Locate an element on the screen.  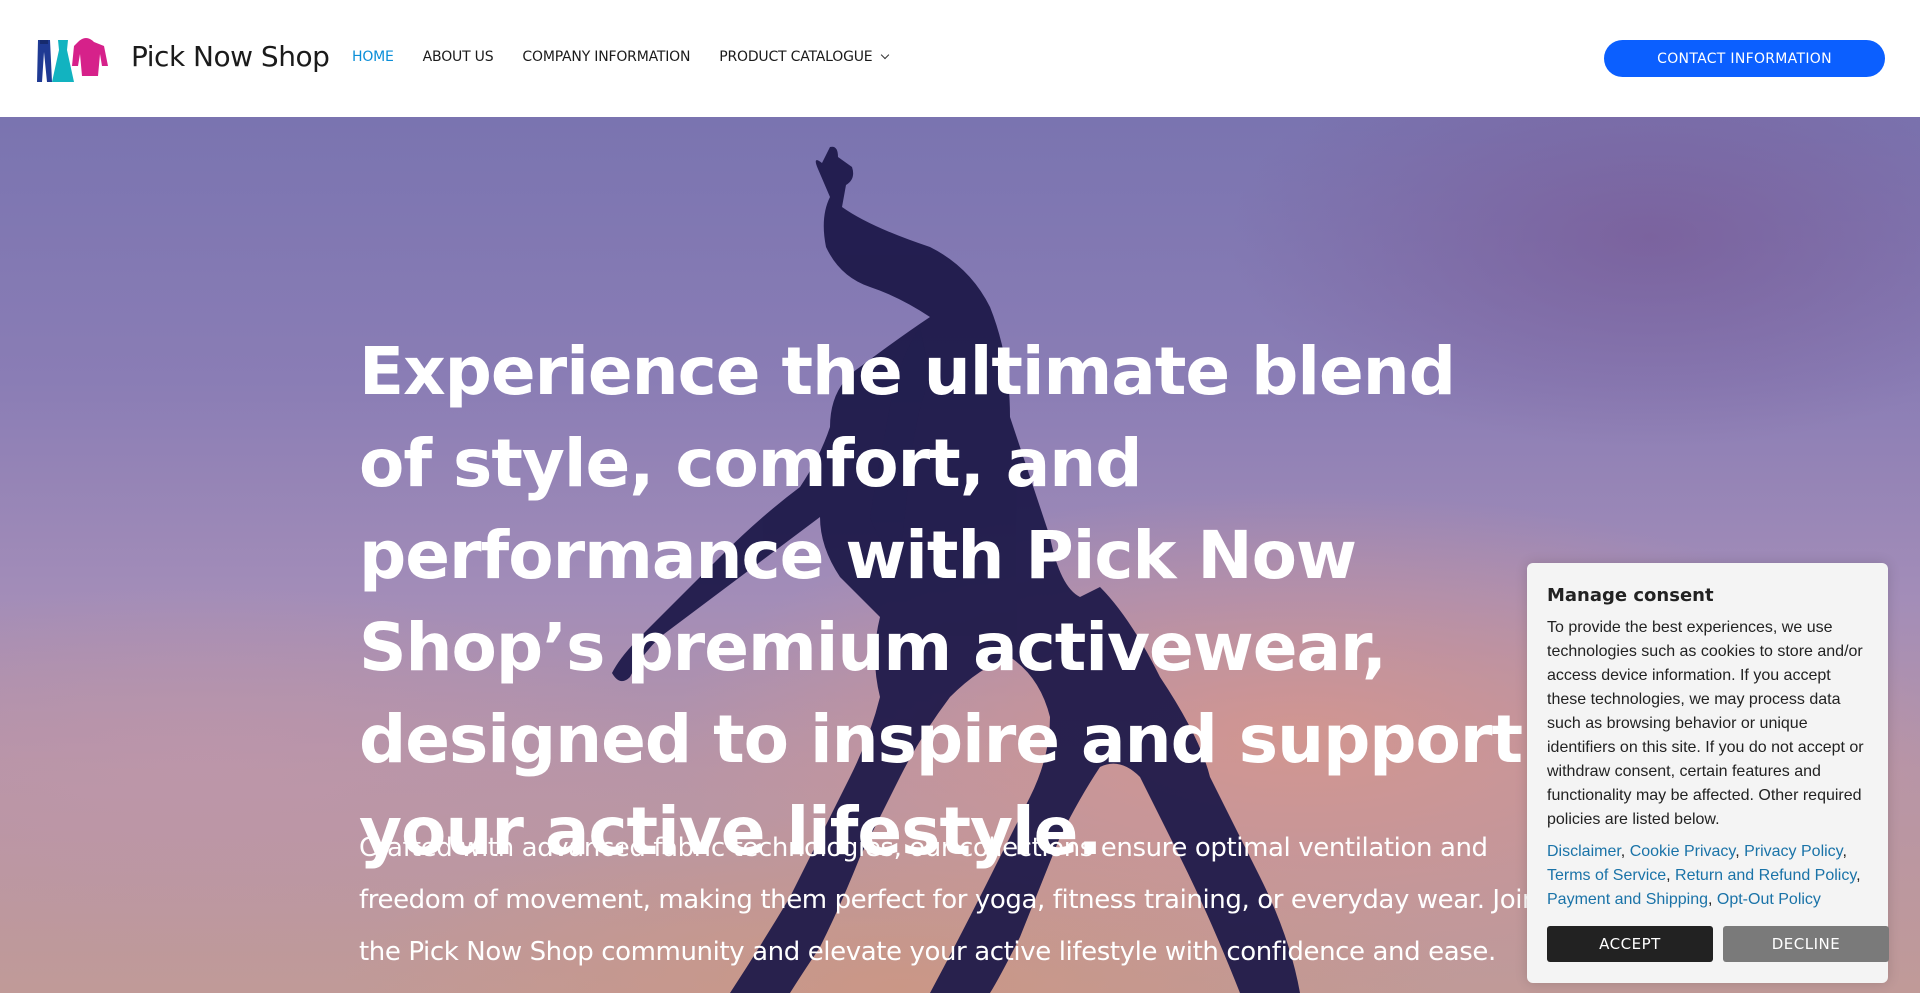
opt-out-policy-link: Opt-Out Policy is located at coordinates (1769, 899).